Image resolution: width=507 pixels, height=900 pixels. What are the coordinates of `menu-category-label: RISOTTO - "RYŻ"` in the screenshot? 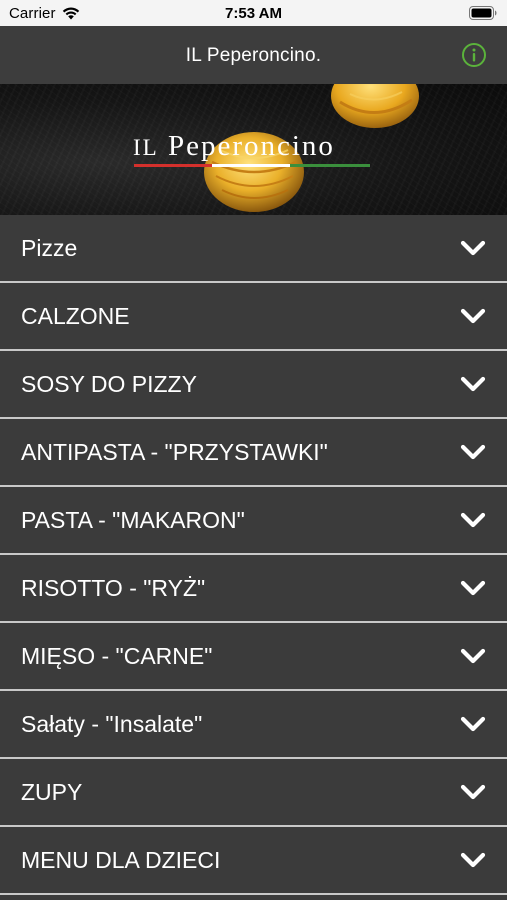 It's located at (113, 588).